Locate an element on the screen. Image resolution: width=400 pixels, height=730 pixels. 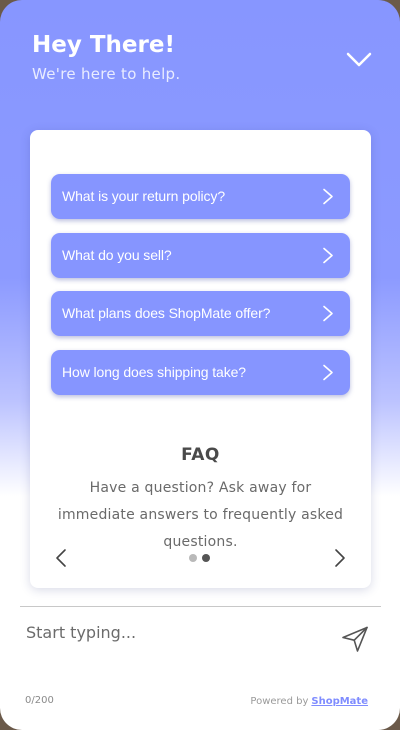
faq-item: What plans does ShopMate offer? is located at coordinates (200, 313).